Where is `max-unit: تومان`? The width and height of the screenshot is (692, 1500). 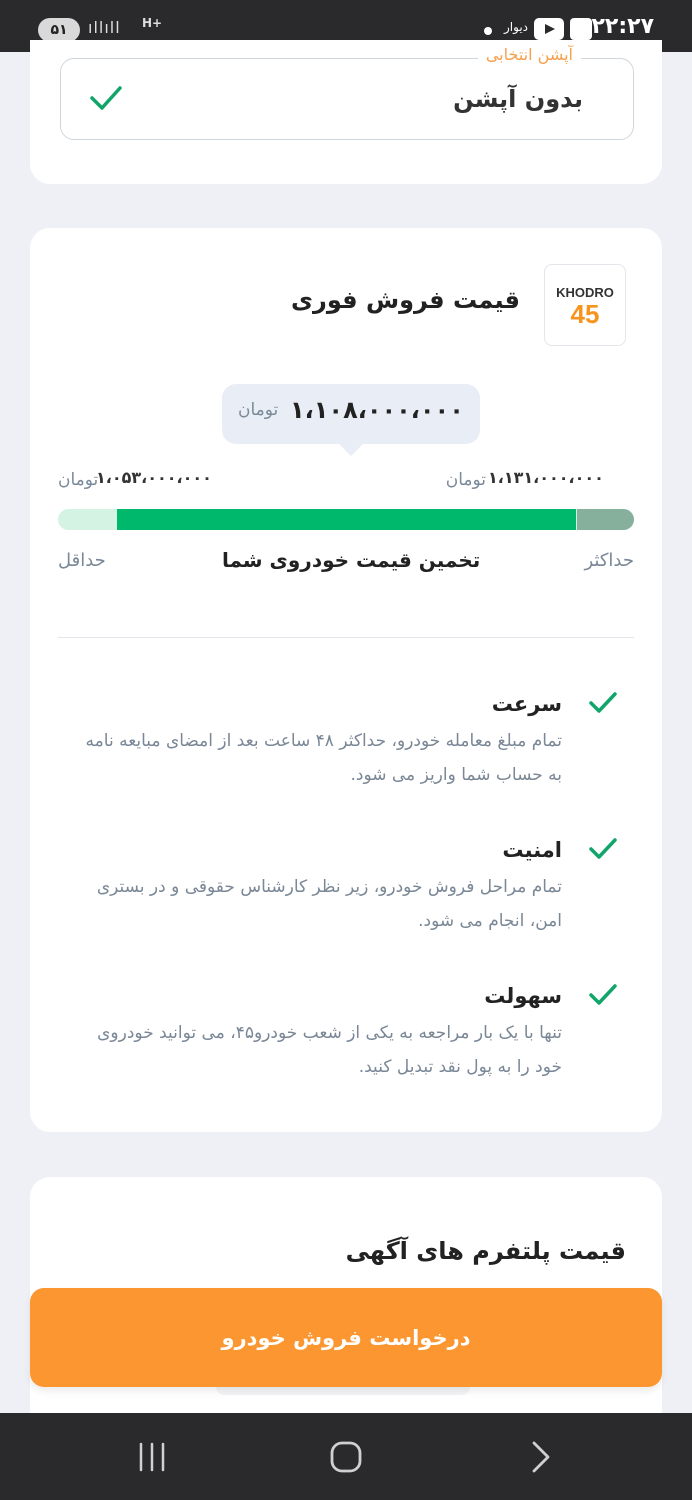
max-unit: تومان is located at coordinates (465, 480).